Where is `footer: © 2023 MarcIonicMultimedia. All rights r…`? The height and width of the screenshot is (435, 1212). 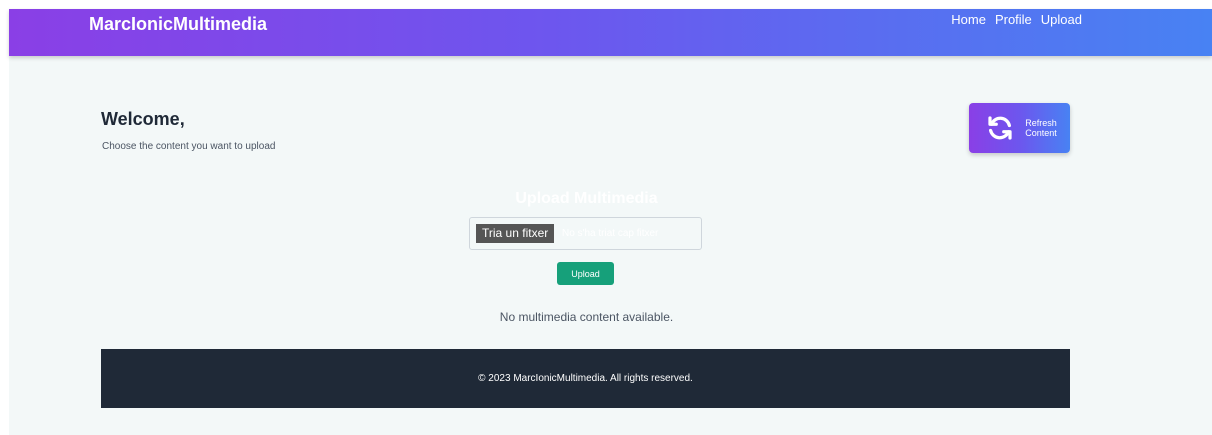
footer: © 2023 MarcIonicMultimedia. All rights r… is located at coordinates (585, 378).